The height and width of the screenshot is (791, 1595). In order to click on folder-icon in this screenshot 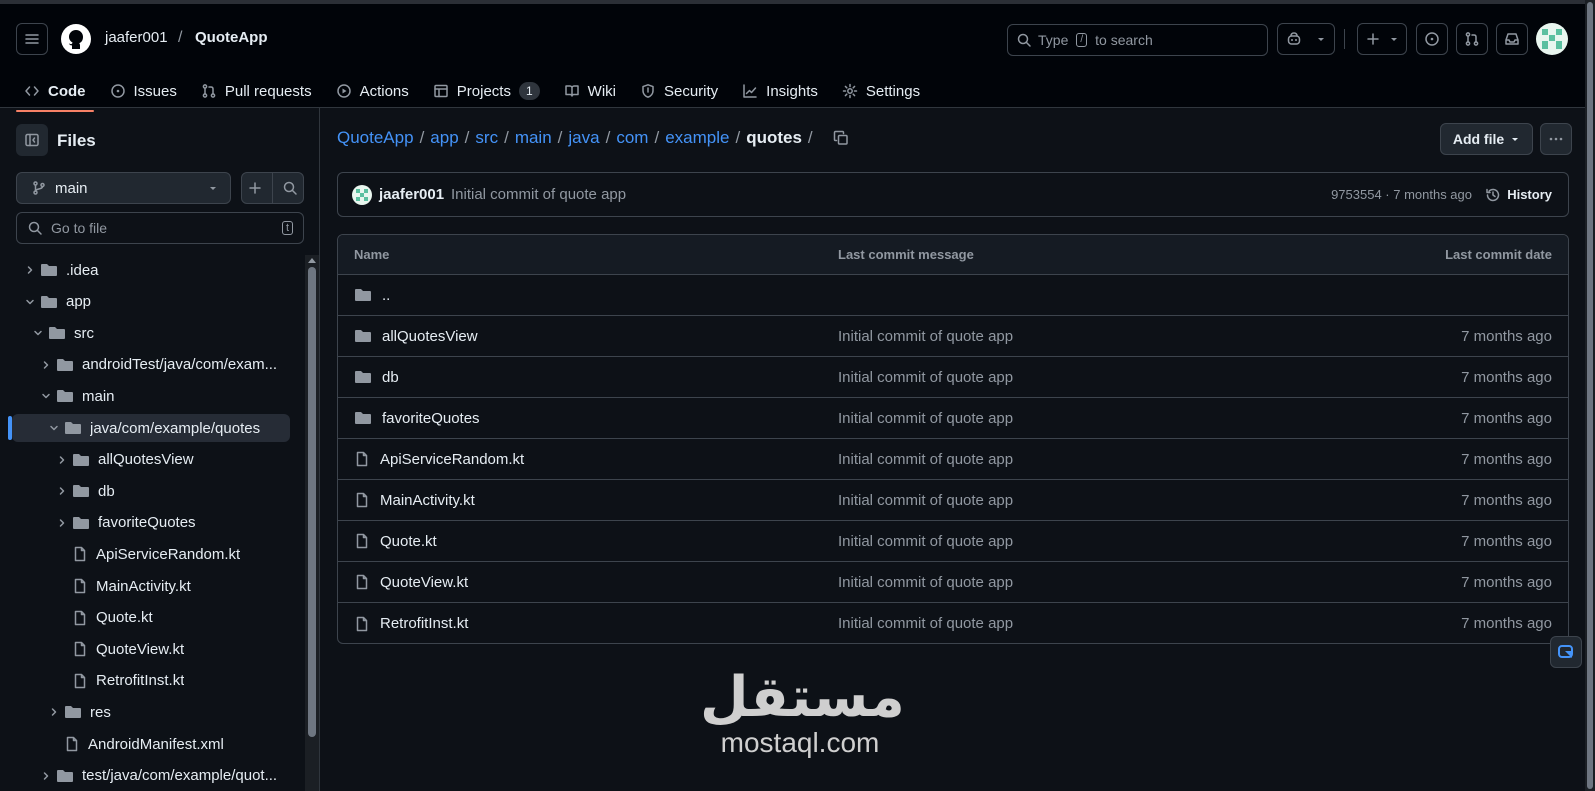, I will do `click(363, 336)`.